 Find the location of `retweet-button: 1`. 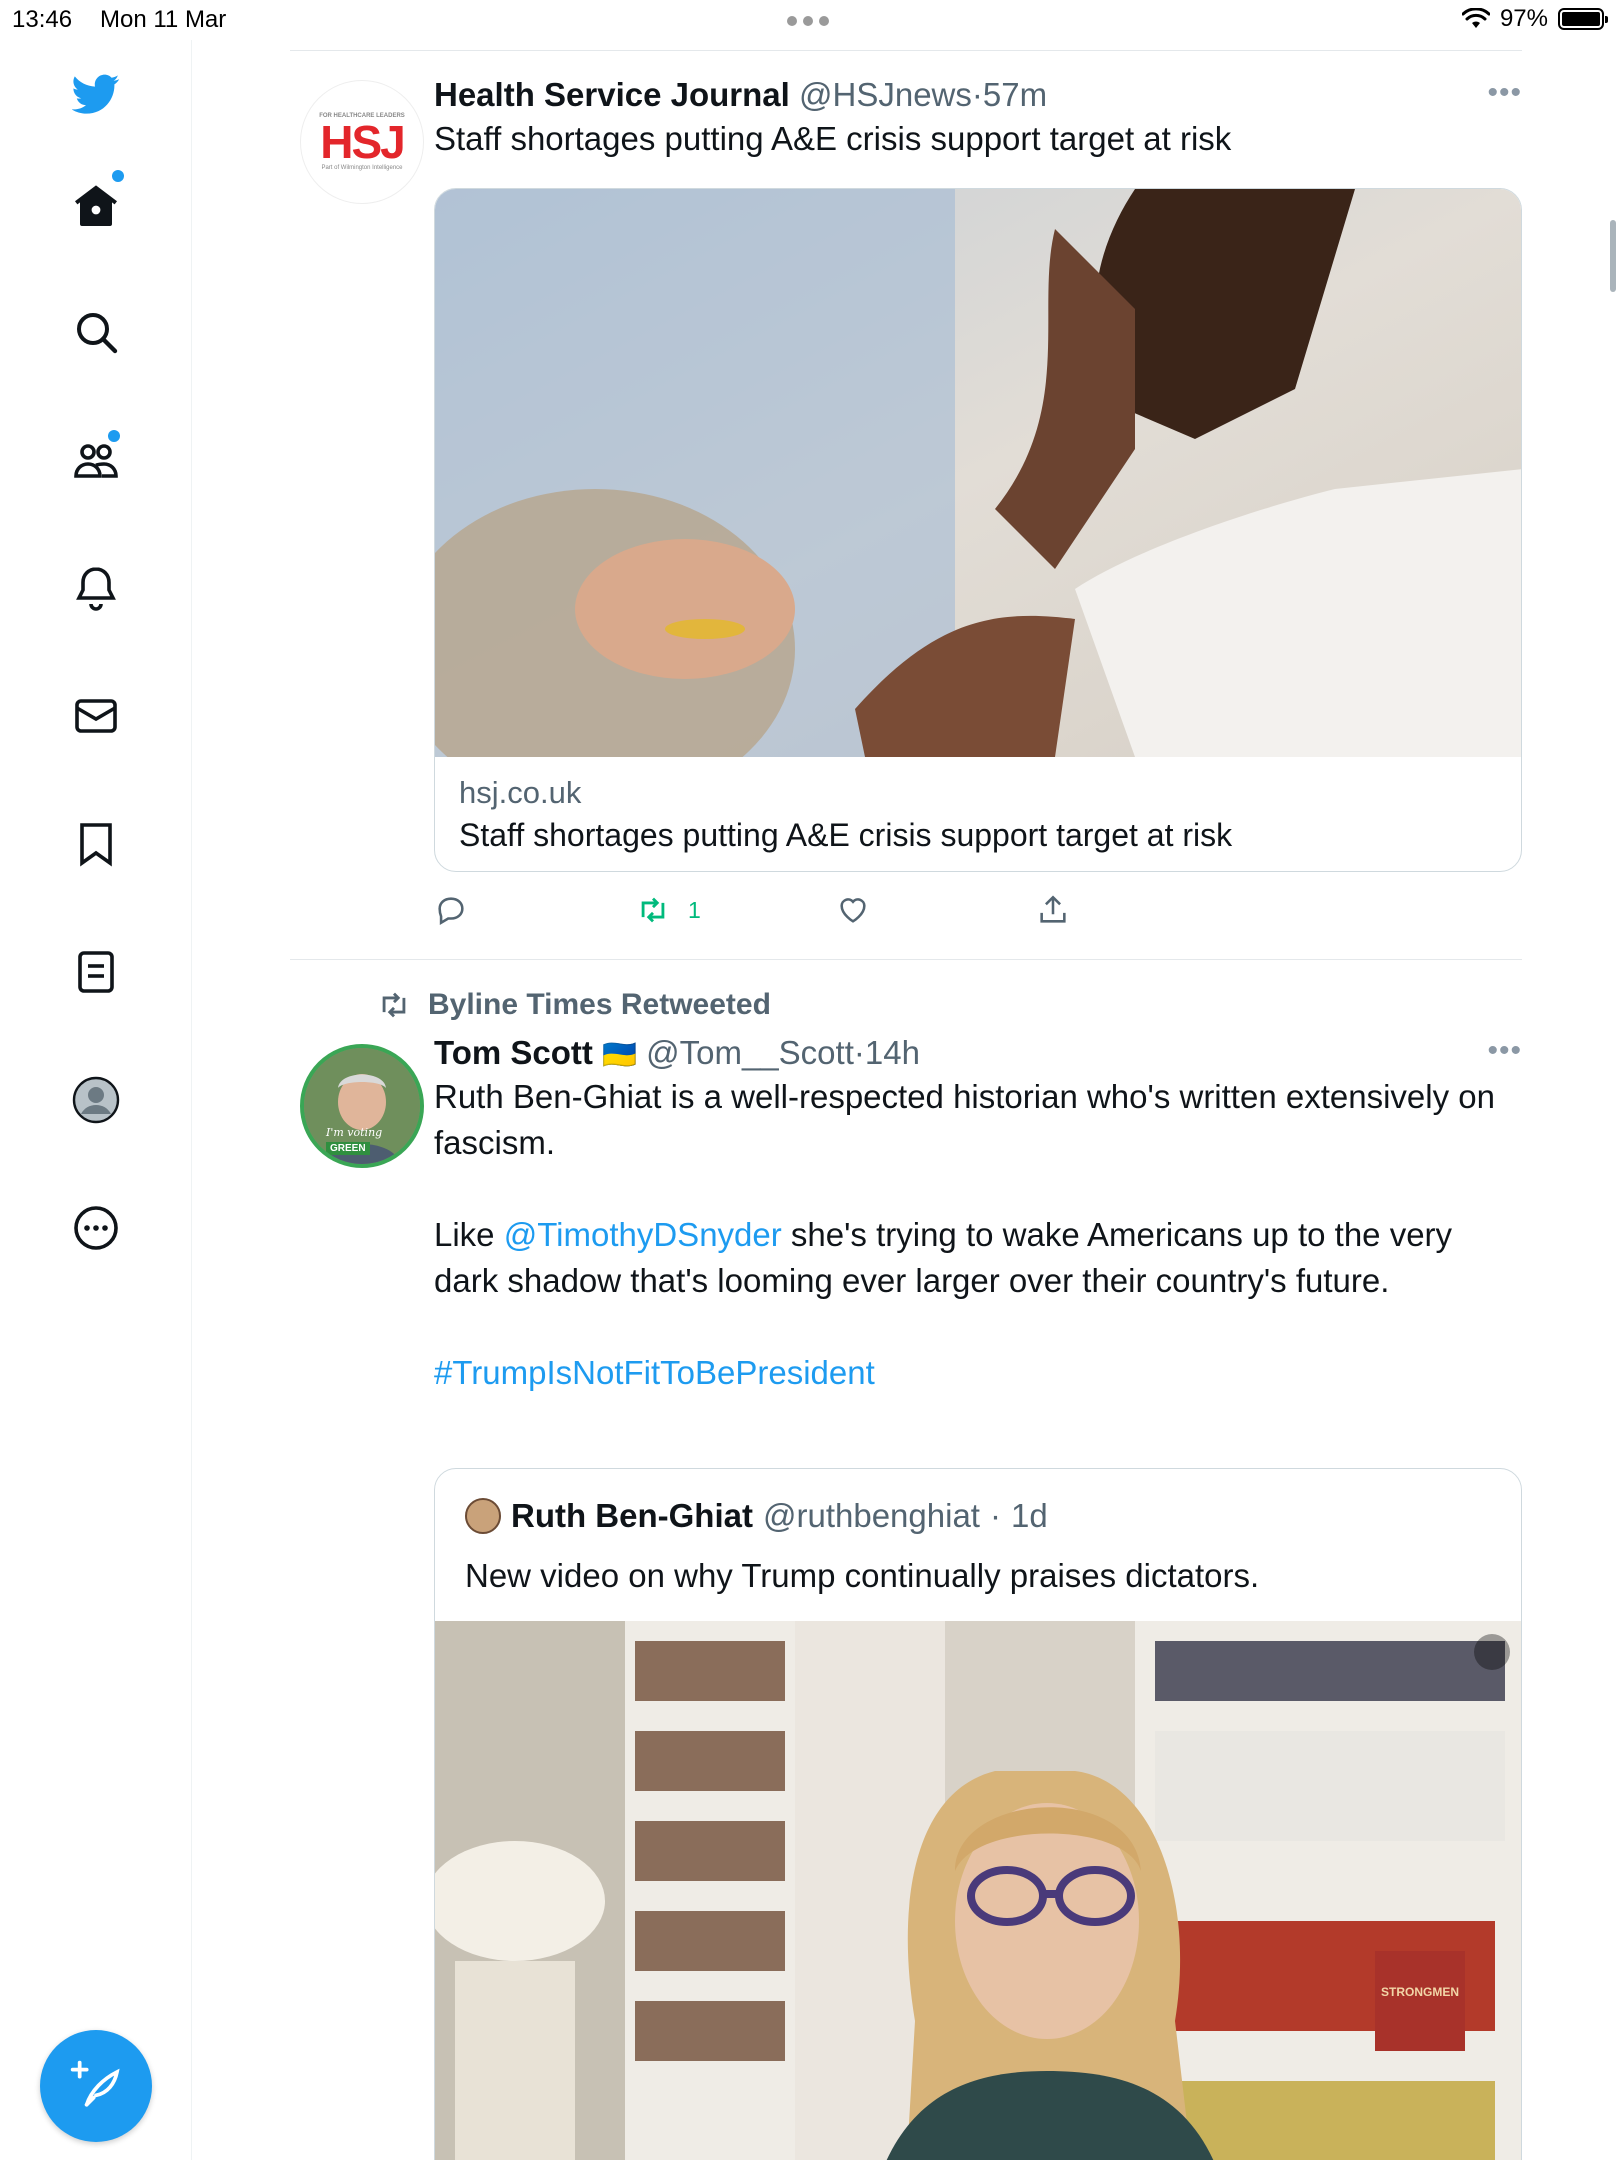

retweet-button: 1 is located at coordinates (667, 910).